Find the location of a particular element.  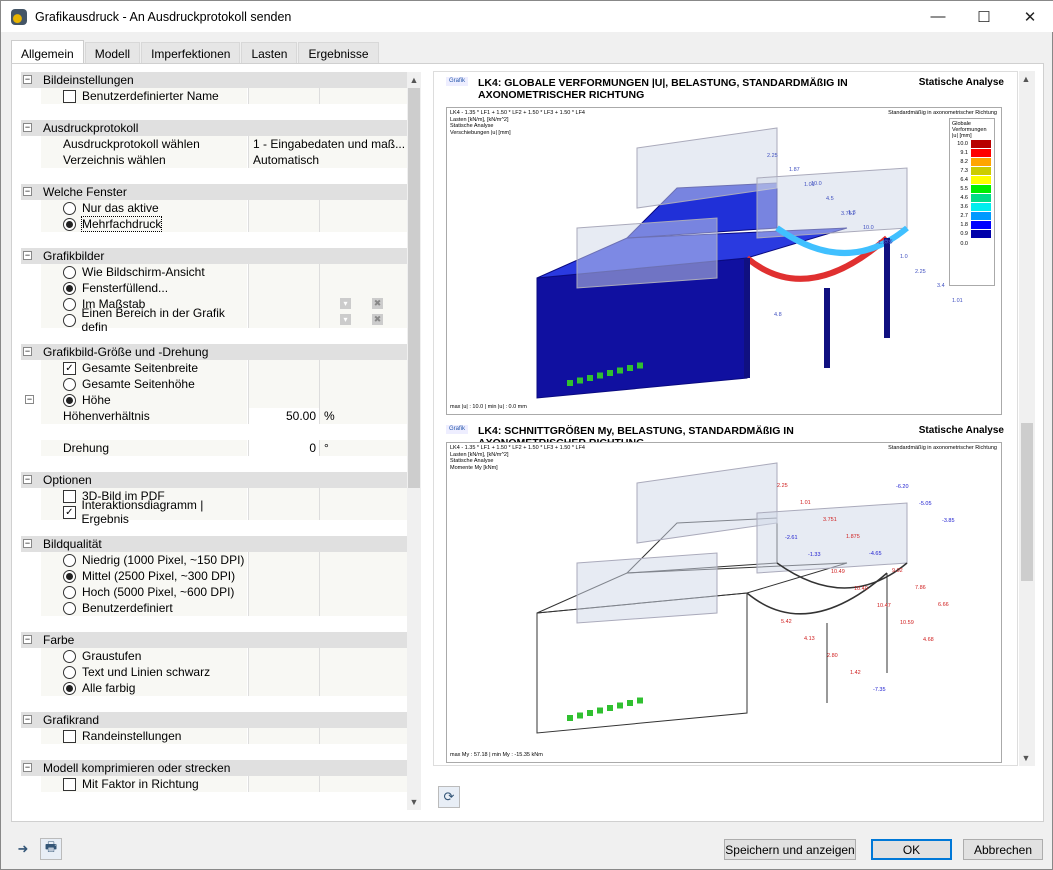

section-header: − Grafikbild-Größe und -Drehung is located at coordinates (214, 352).